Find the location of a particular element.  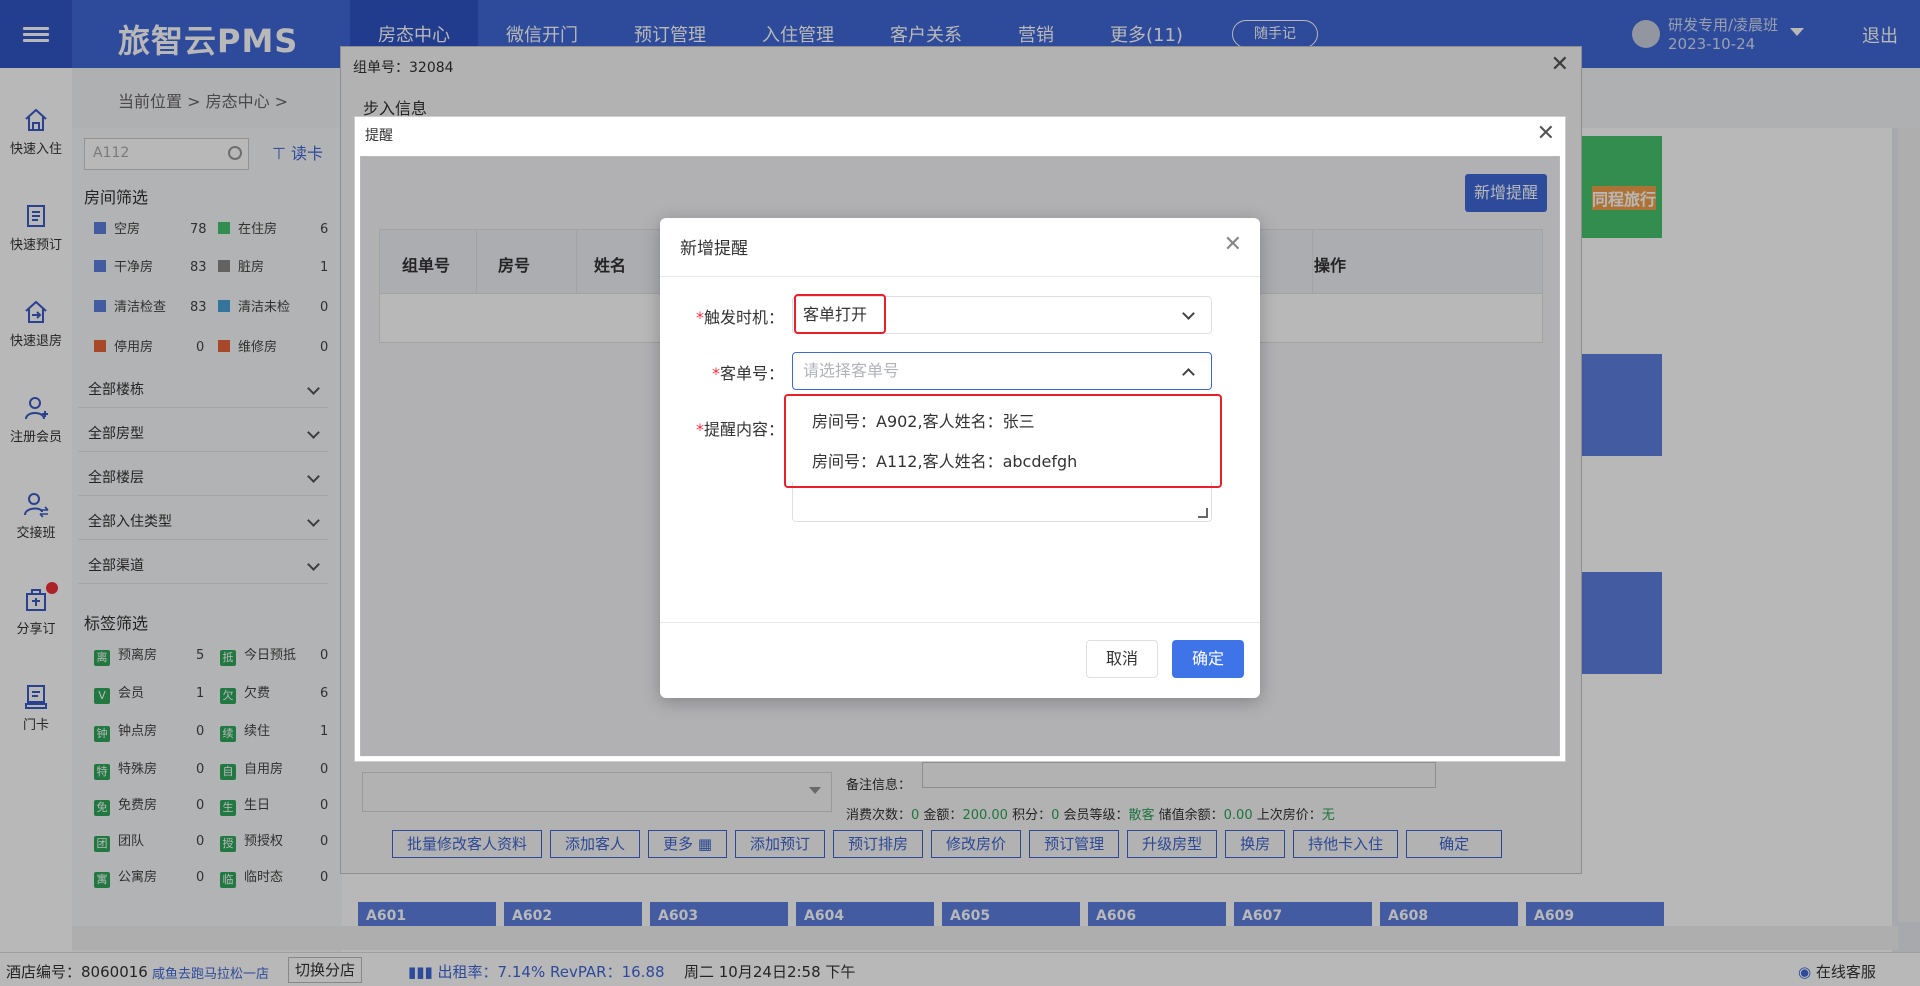

order-label: *客单号： is located at coordinates (724, 372).